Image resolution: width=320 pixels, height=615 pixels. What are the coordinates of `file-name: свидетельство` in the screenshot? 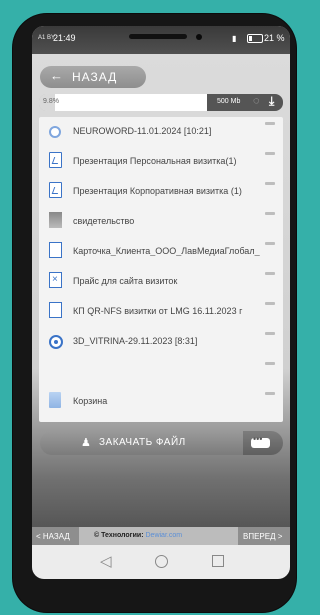 It's located at (104, 221).